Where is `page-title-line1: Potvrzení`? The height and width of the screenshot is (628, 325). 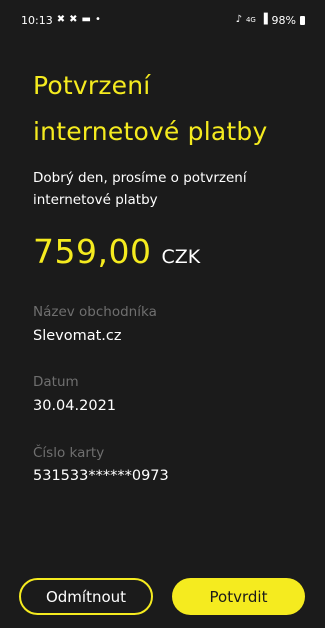 page-title-line1: Potvrzení is located at coordinates (92, 85).